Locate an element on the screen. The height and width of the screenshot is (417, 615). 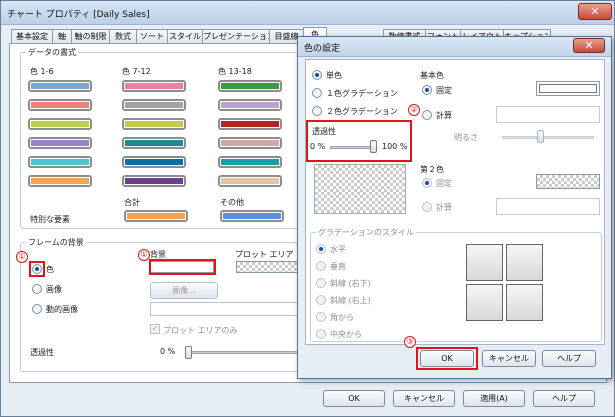
annotation-box-background is located at coordinates (182, 267).